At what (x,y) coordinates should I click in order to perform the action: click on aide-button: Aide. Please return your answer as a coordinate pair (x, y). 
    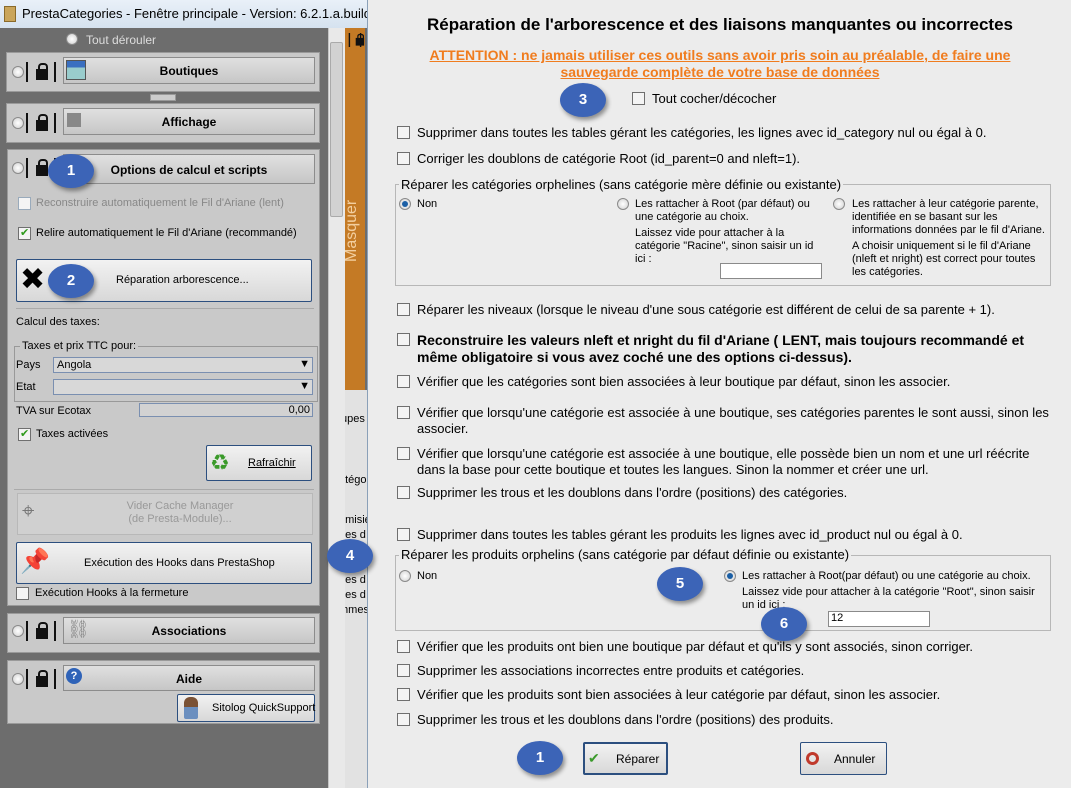
    Looking at the image, I should click on (189, 678).